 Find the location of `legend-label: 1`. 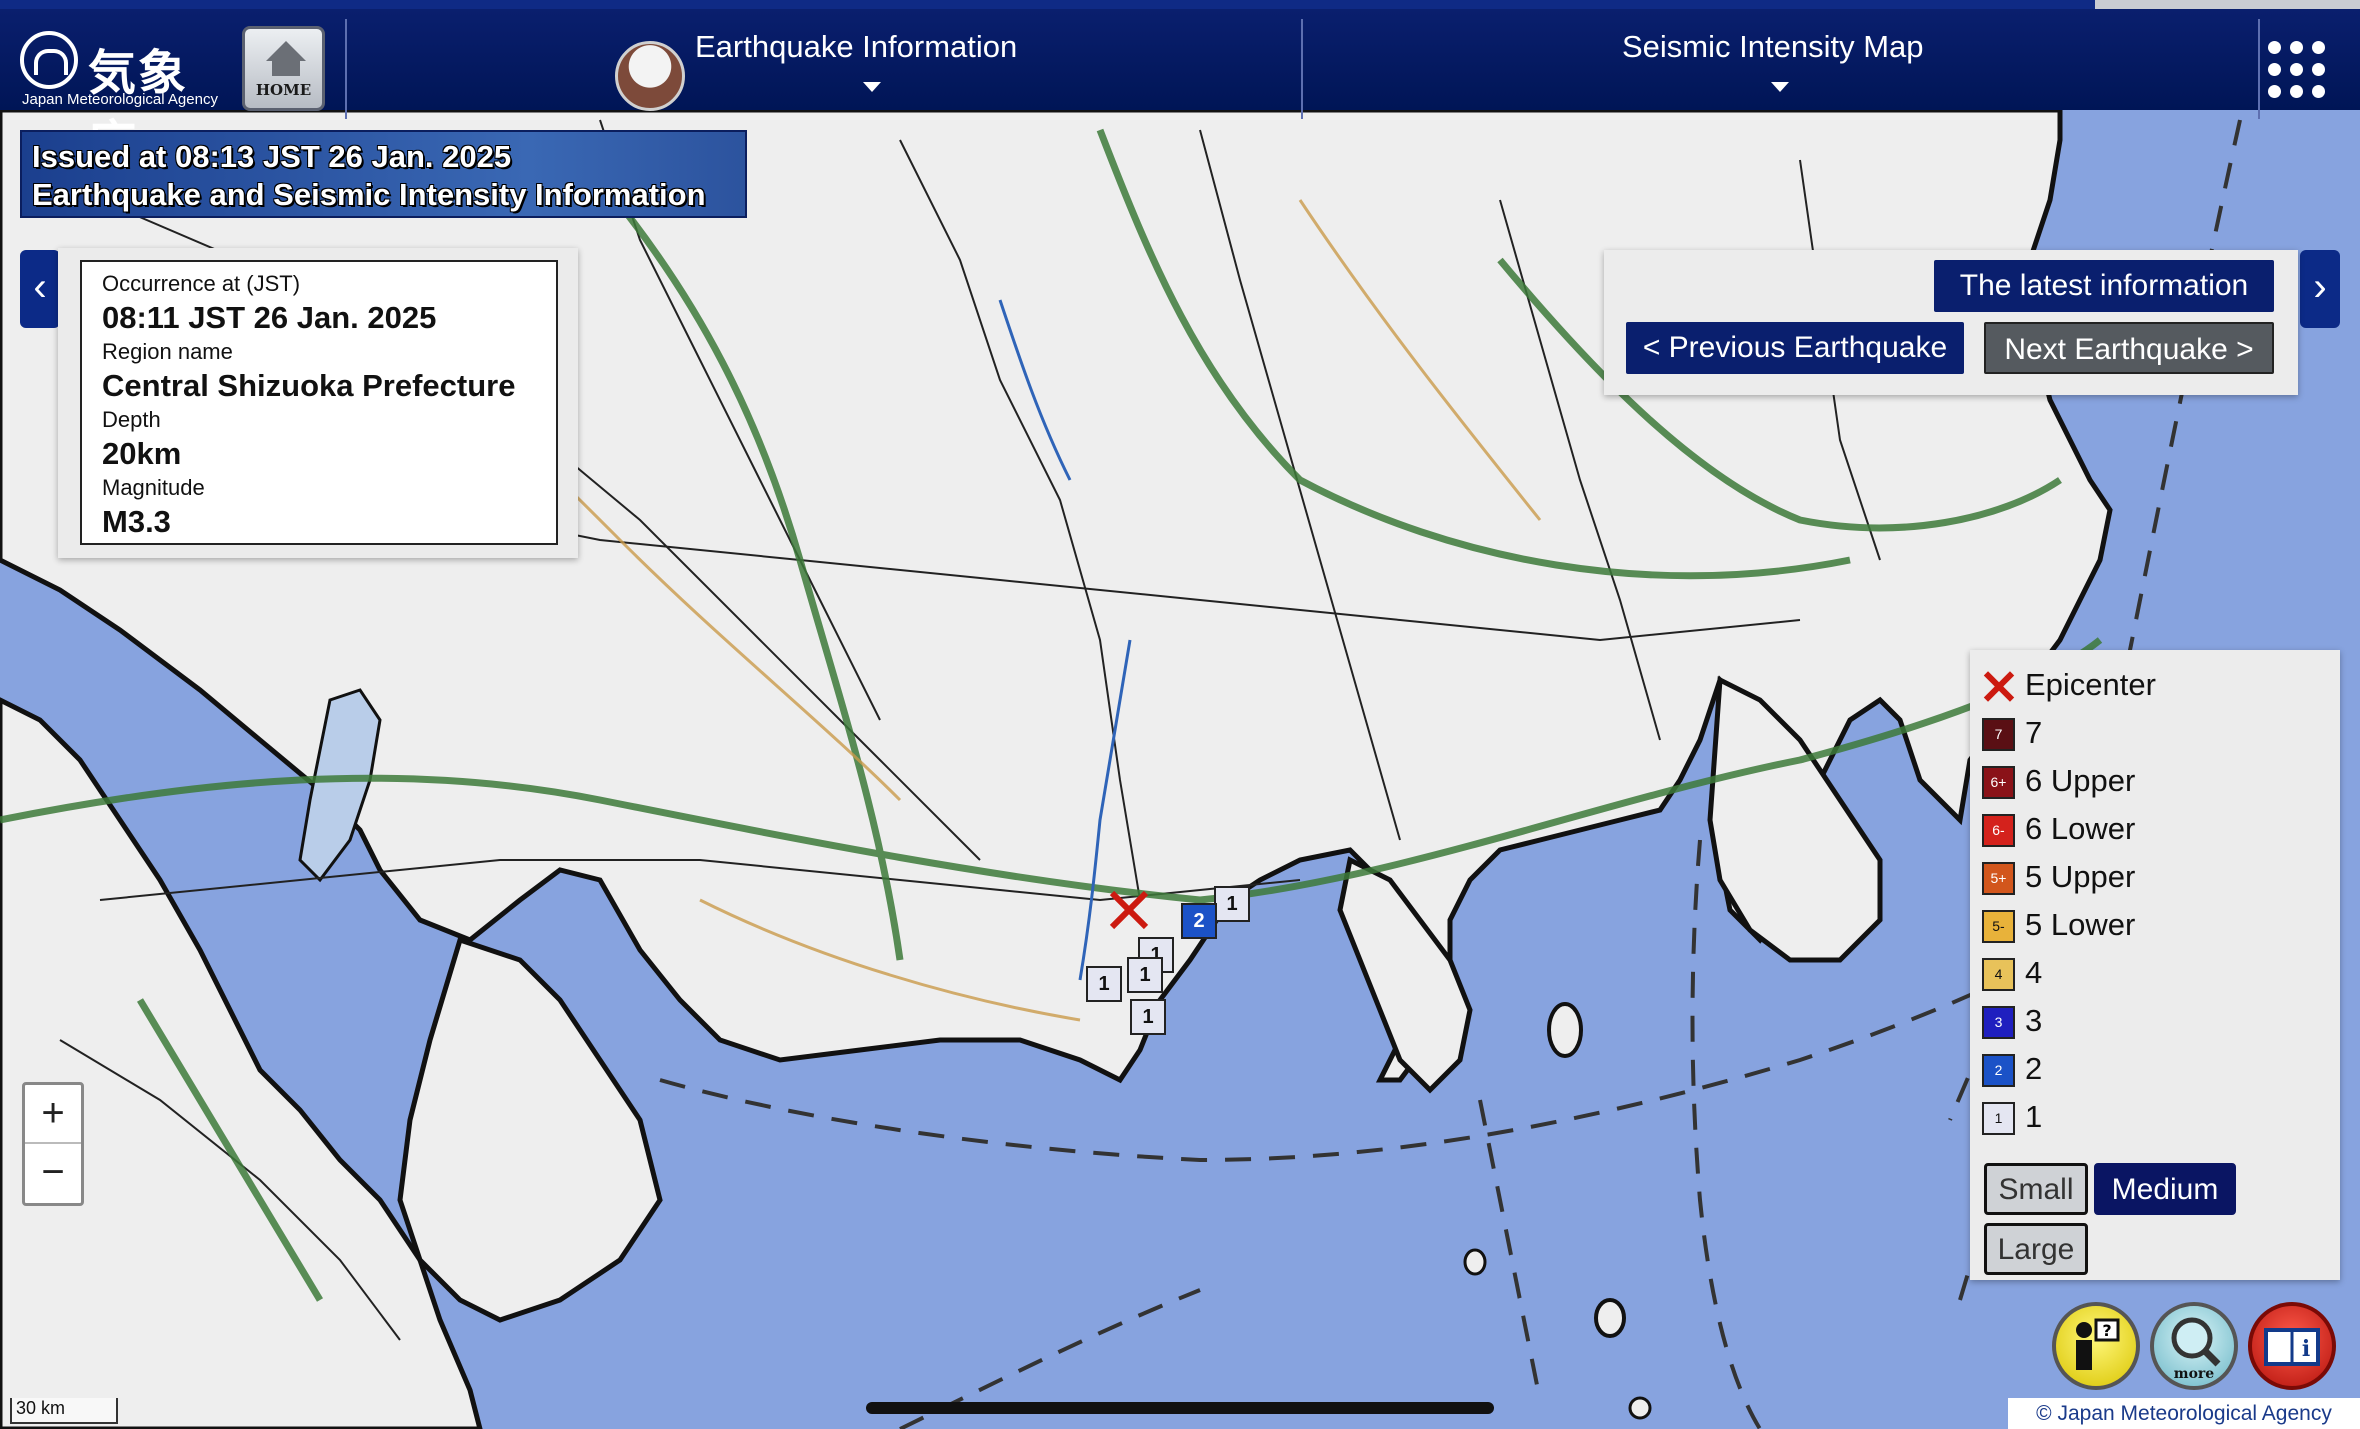

legend-label: 1 is located at coordinates (2034, 1116).